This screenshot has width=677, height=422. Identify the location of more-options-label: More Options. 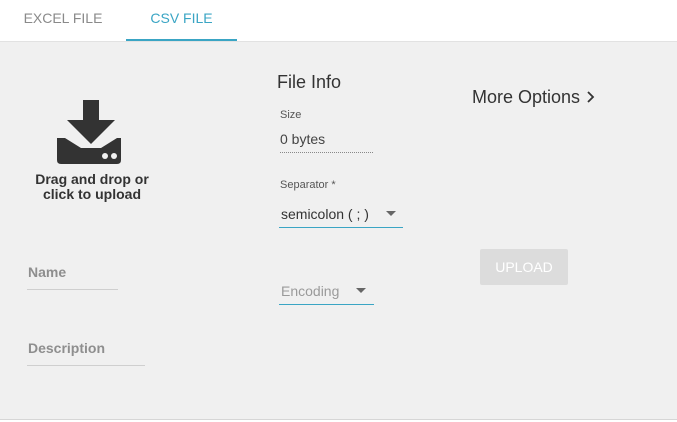
(526, 97).